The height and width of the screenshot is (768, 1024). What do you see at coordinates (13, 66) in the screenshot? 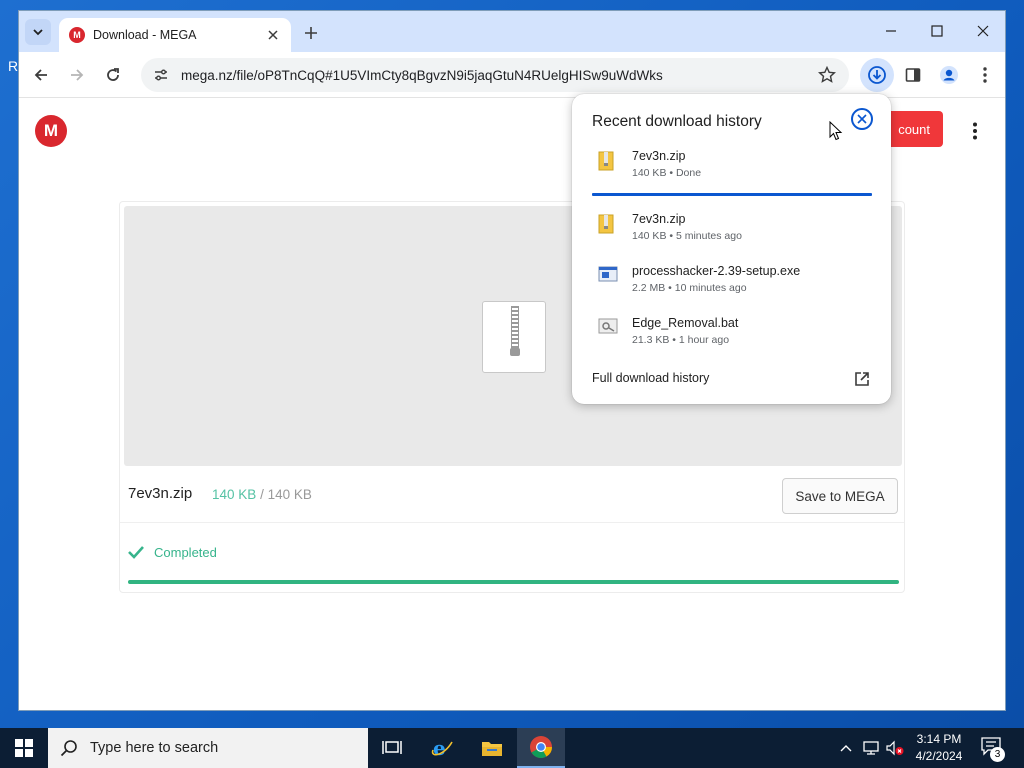
I see `desktop-icon-fragment: R` at bounding box center [13, 66].